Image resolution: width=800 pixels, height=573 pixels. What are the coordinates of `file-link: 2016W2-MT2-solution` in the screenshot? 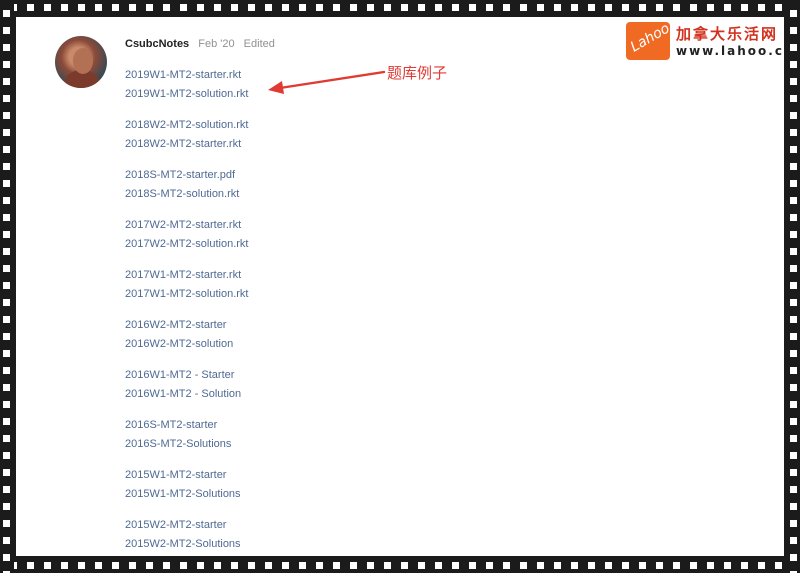 It's located at (187, 344).